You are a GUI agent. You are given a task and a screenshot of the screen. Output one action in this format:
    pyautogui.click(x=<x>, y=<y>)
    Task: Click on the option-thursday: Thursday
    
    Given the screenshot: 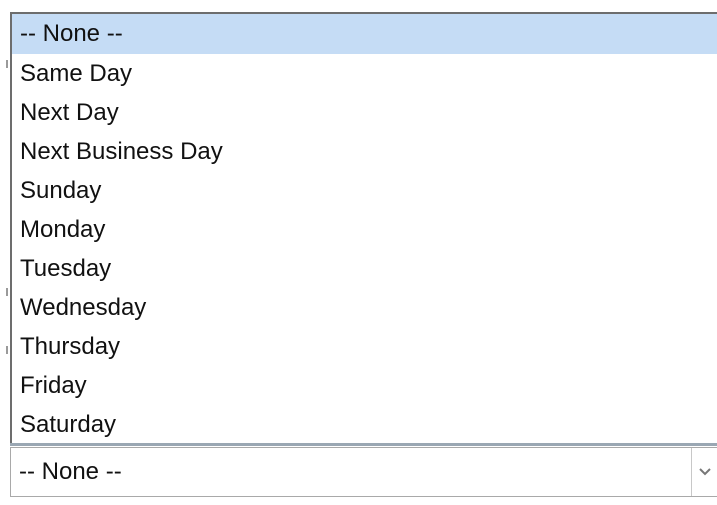 What is the action you would take?
    pyautogui.click(x=364, y=346)
    